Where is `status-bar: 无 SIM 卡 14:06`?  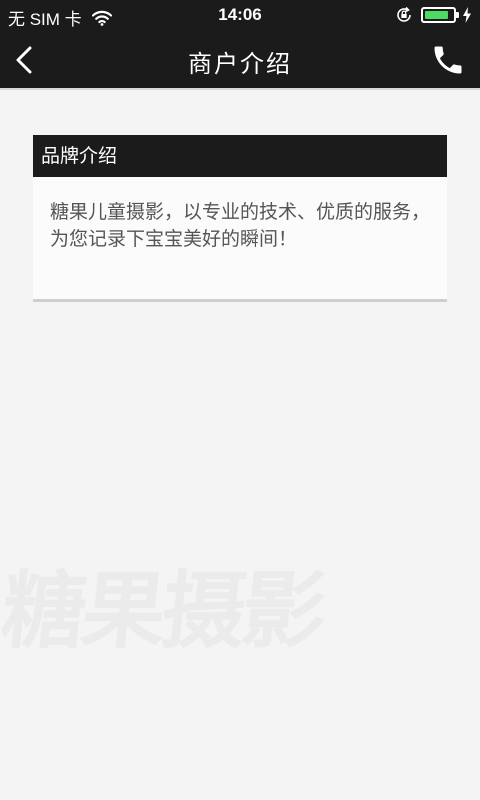
status-bar: 无 SIM 卡 14:06 is located at coordinates (240, 15).